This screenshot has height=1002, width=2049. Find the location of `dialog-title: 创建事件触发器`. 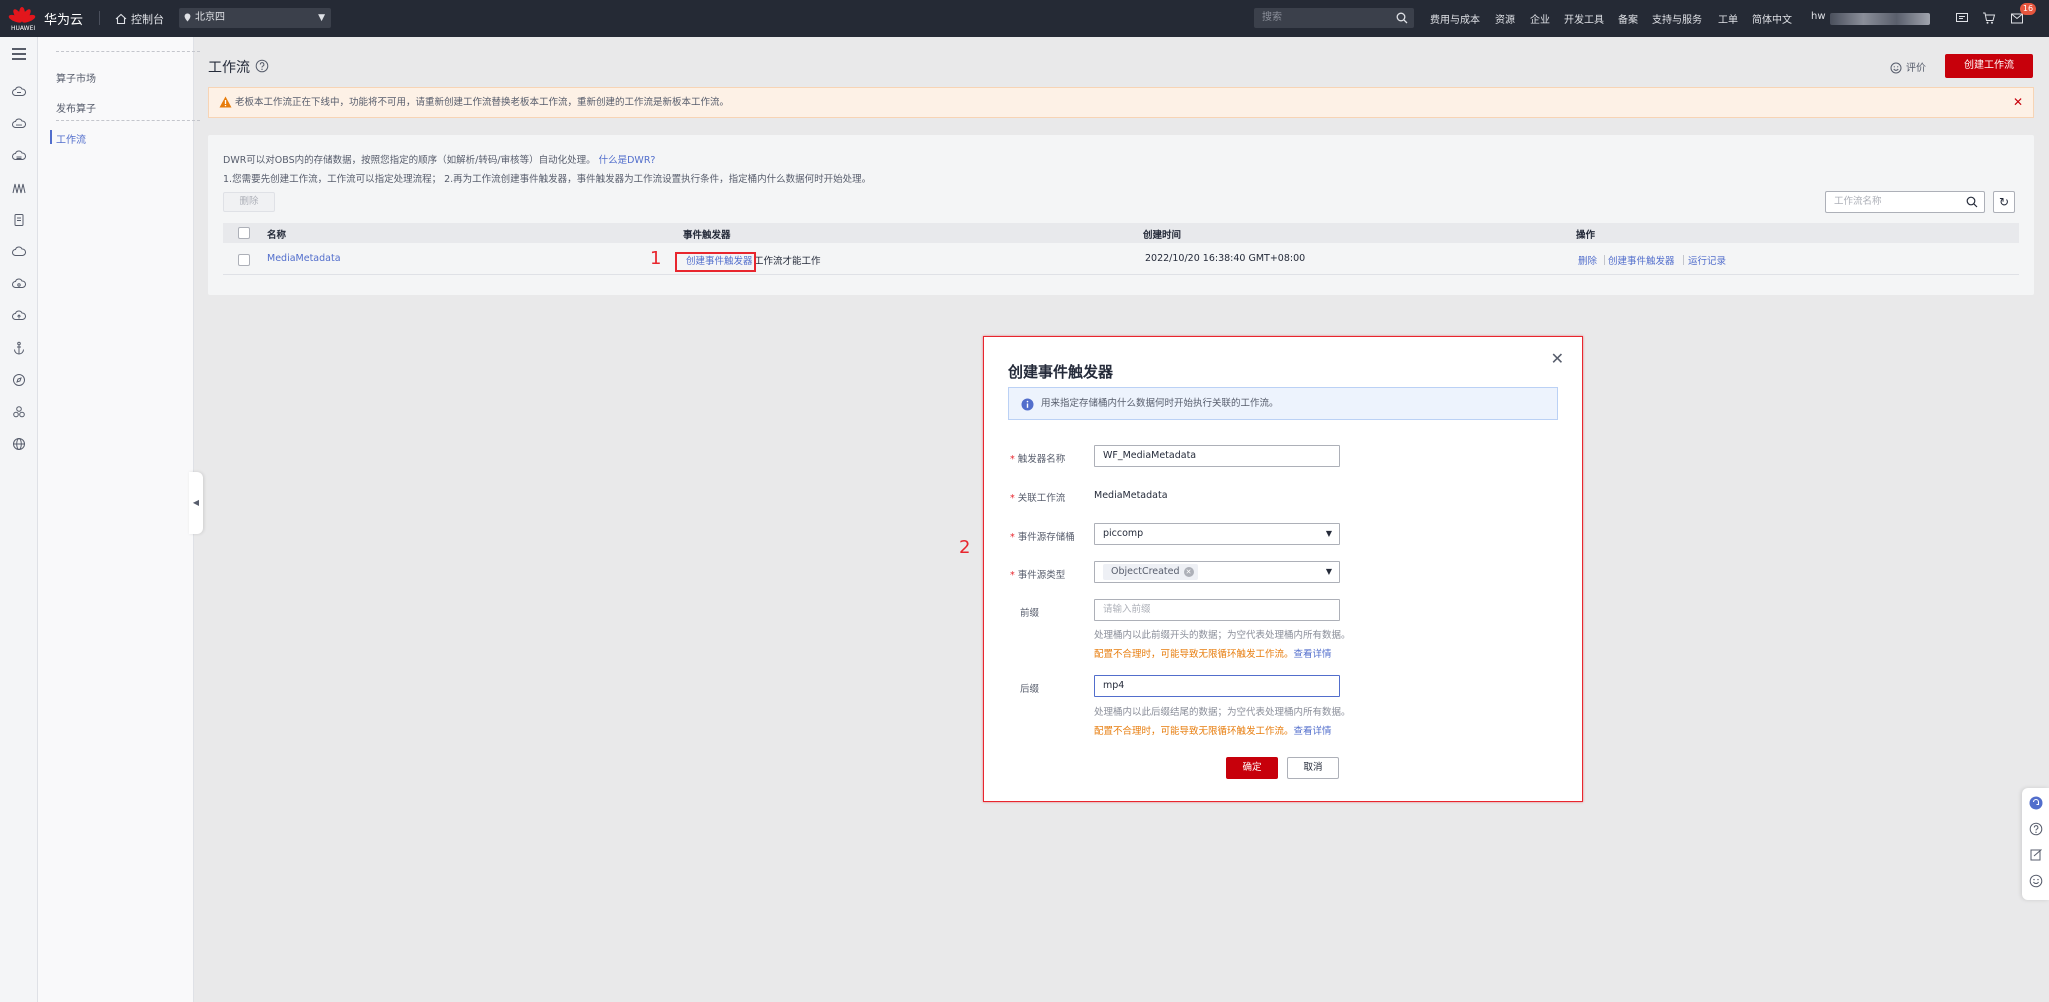

dialog-title: 创建事件触发器 is located at coordinates (1061, 372).